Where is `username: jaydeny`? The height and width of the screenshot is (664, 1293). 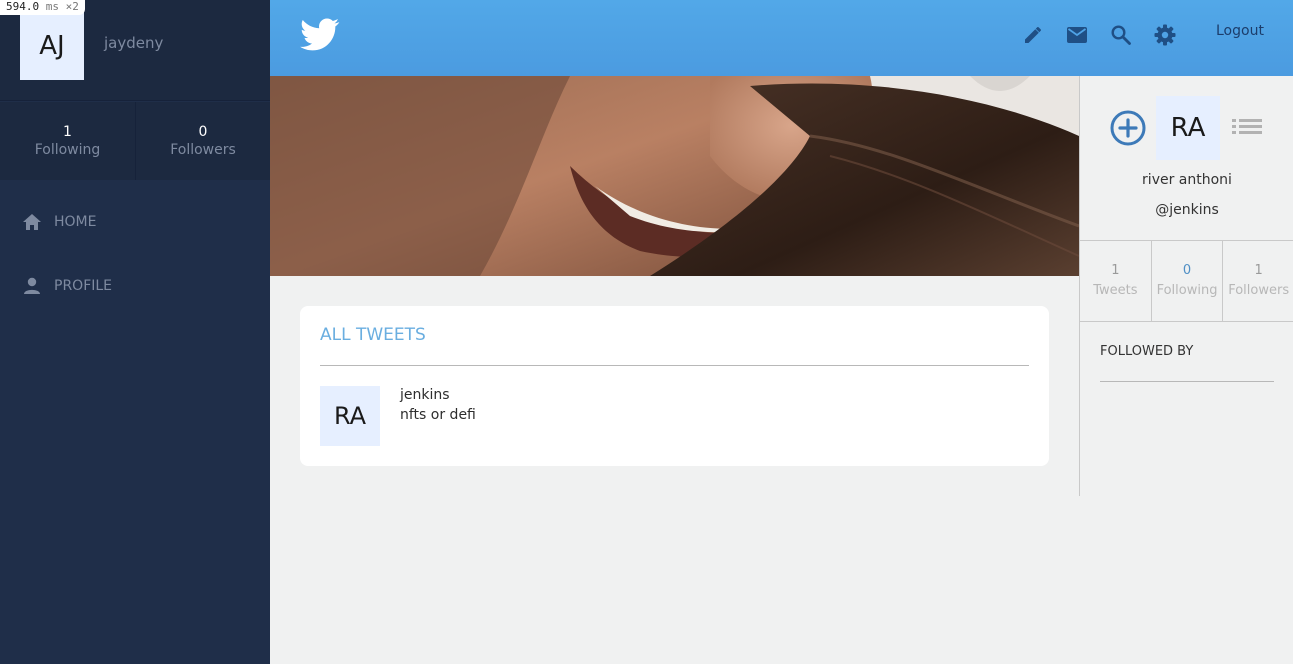 username: jaydeny is located at coordinates (133, 43).